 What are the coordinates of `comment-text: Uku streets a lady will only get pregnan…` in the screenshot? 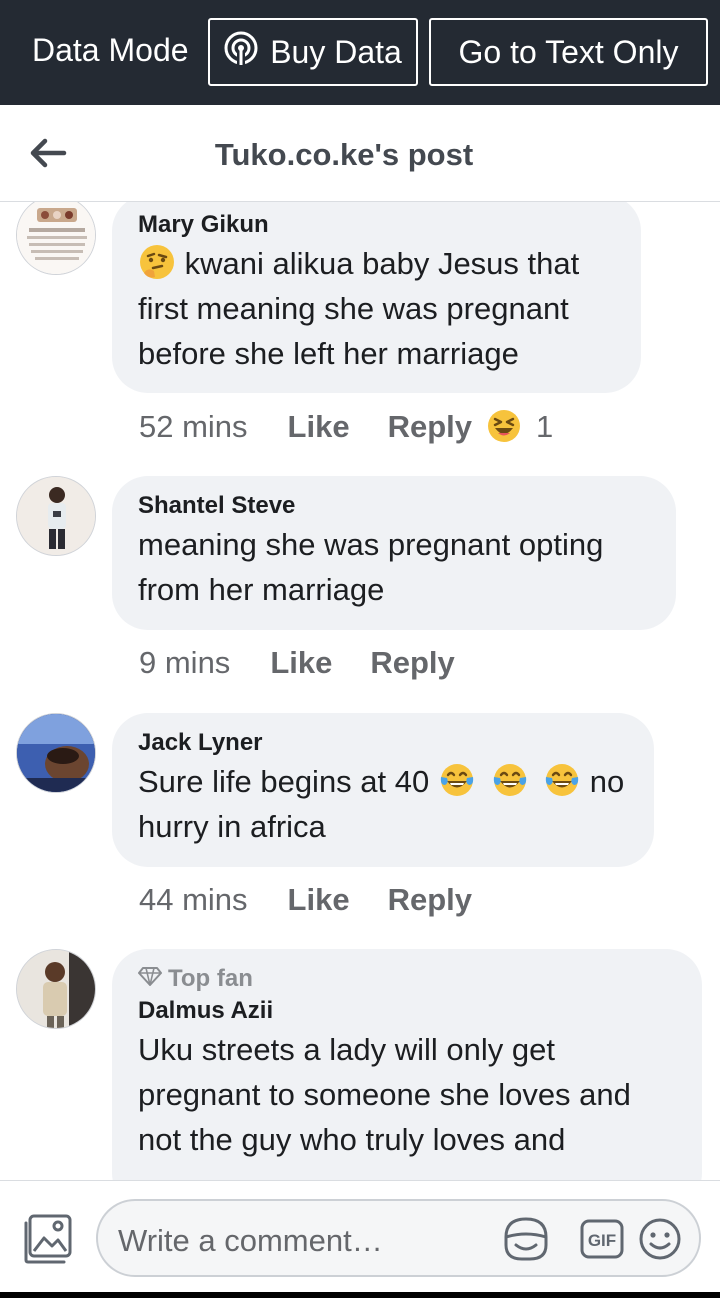 It's located at (384, 1094).